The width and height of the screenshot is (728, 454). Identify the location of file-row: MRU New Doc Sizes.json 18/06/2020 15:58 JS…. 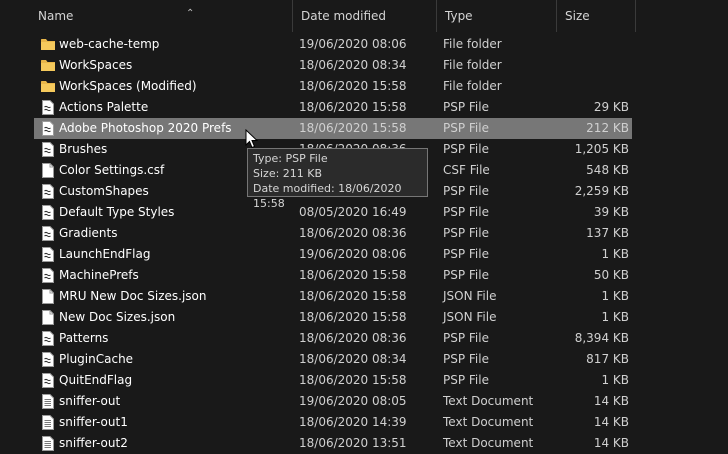
(364, 296).